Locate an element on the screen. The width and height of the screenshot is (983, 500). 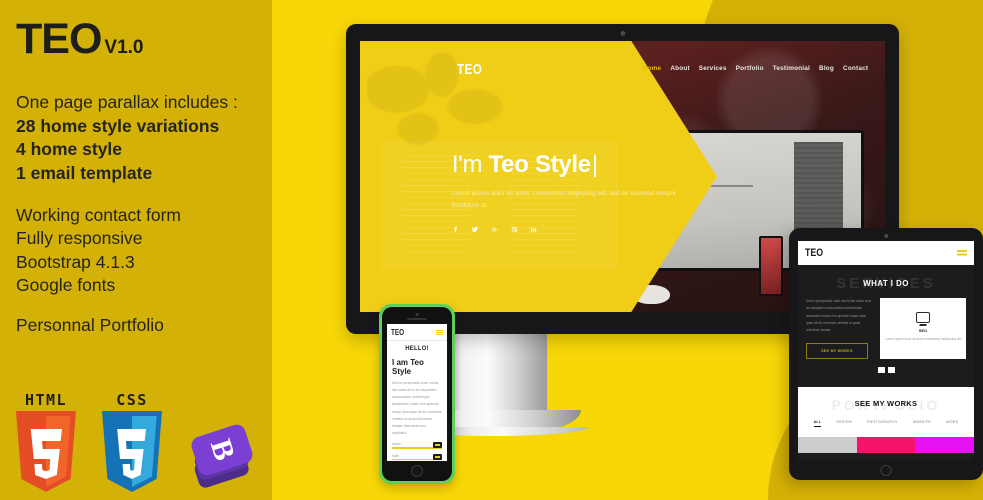
phone-field-name-button is located at coordinates (437, 445).